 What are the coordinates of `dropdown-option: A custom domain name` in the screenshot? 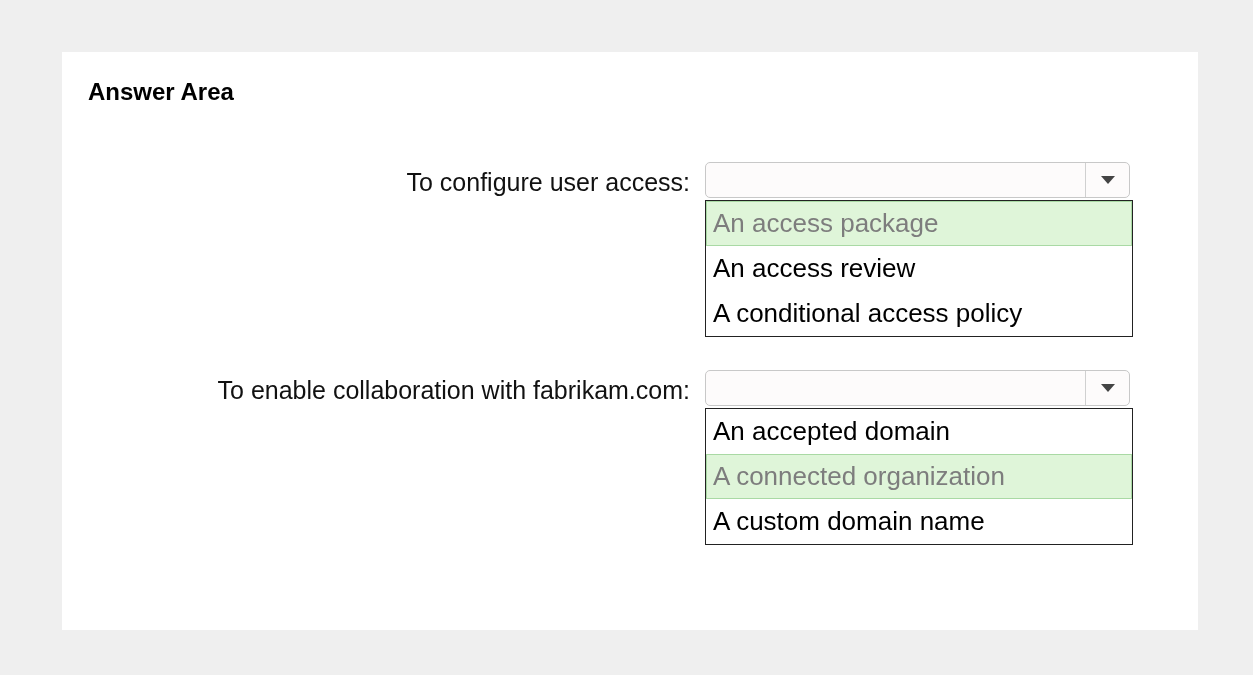 It's located at (919, 521).